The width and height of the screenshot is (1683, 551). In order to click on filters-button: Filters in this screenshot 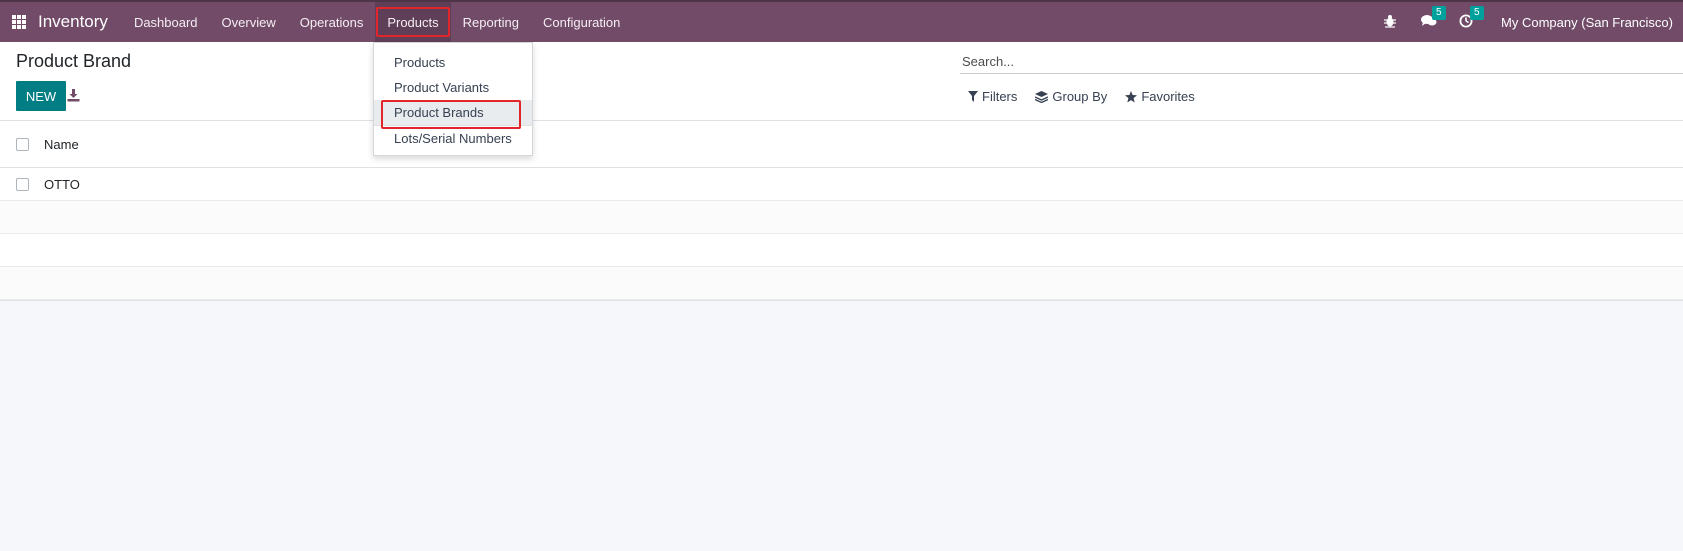, I will do `click(992, 96)`.